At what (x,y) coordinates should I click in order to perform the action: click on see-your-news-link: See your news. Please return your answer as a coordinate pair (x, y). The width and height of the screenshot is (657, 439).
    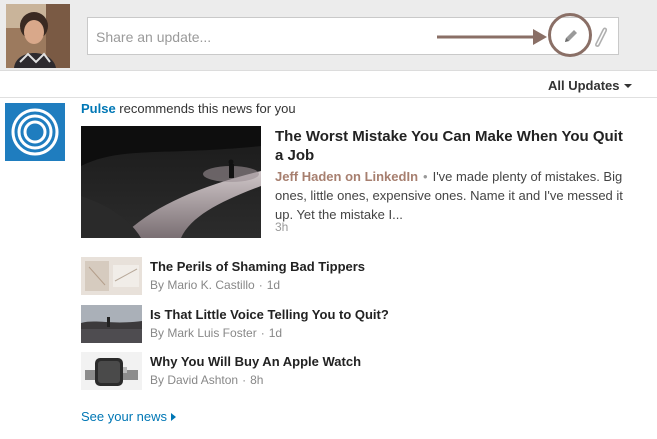
    Looking at the image, I should click on (128, 416).